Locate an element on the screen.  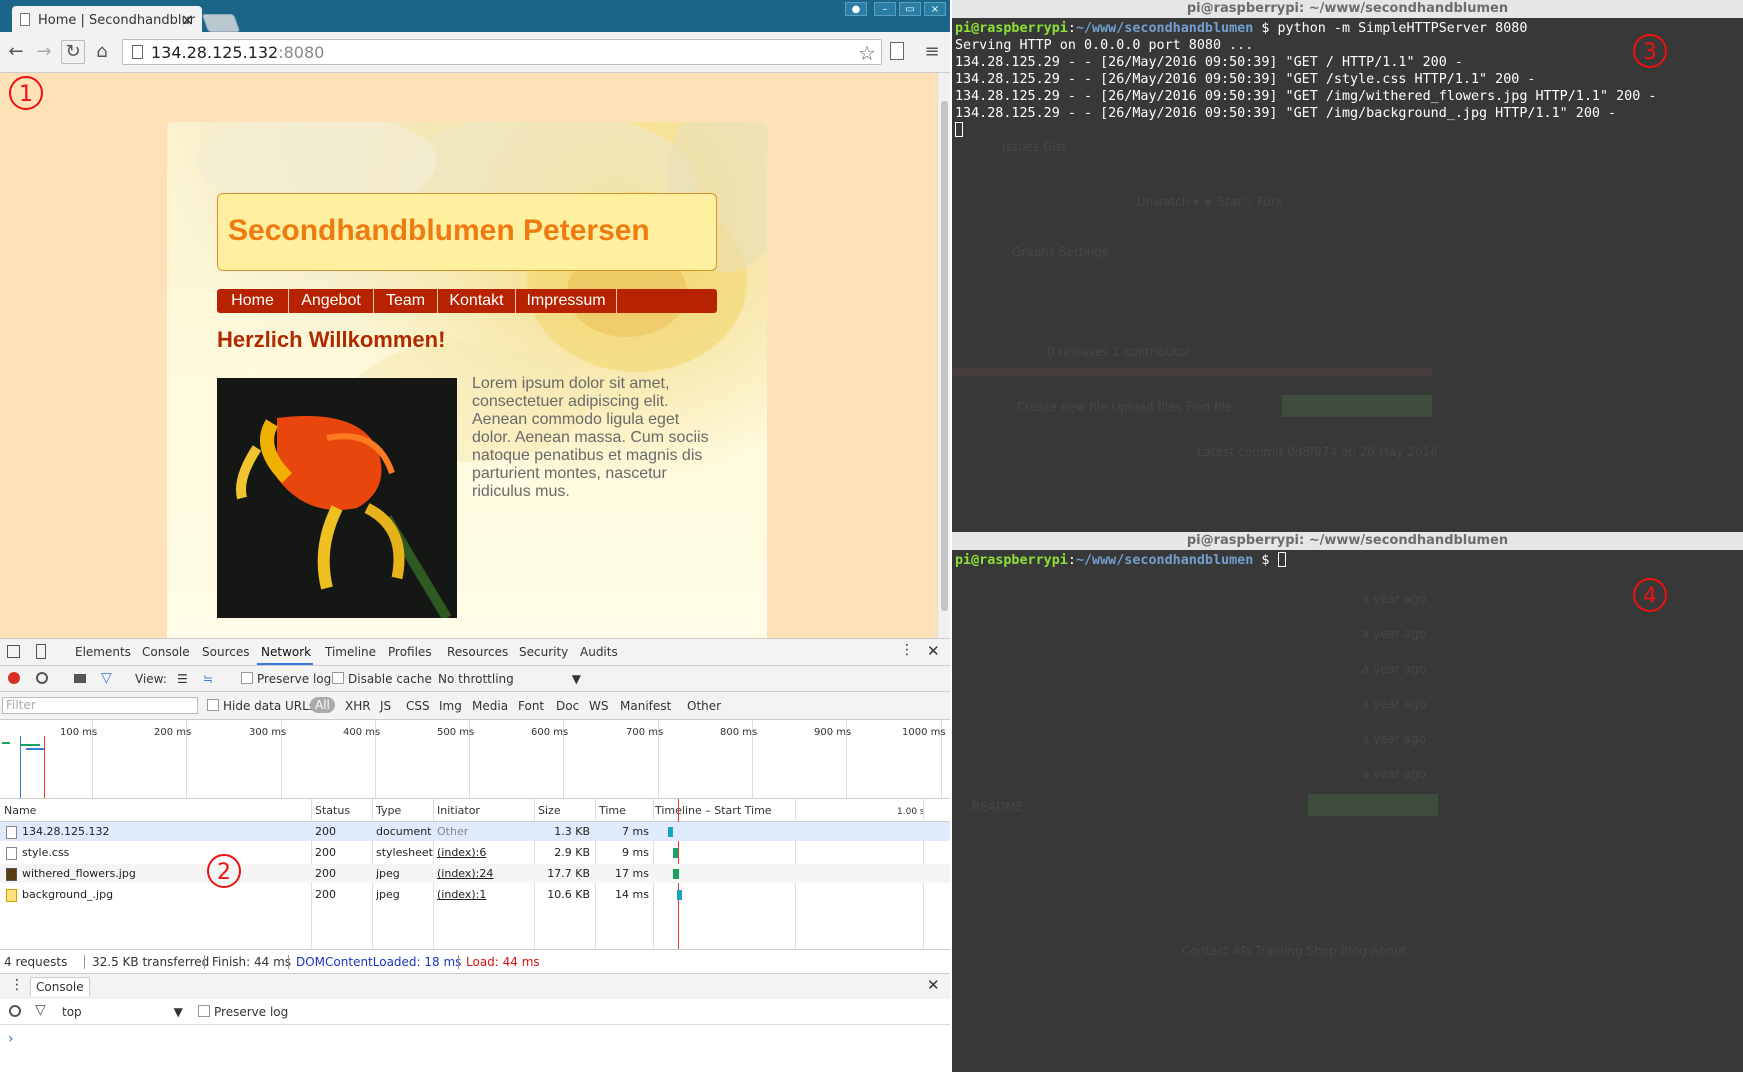
col-initiator: Initiator is located at coordinates (458, 810).